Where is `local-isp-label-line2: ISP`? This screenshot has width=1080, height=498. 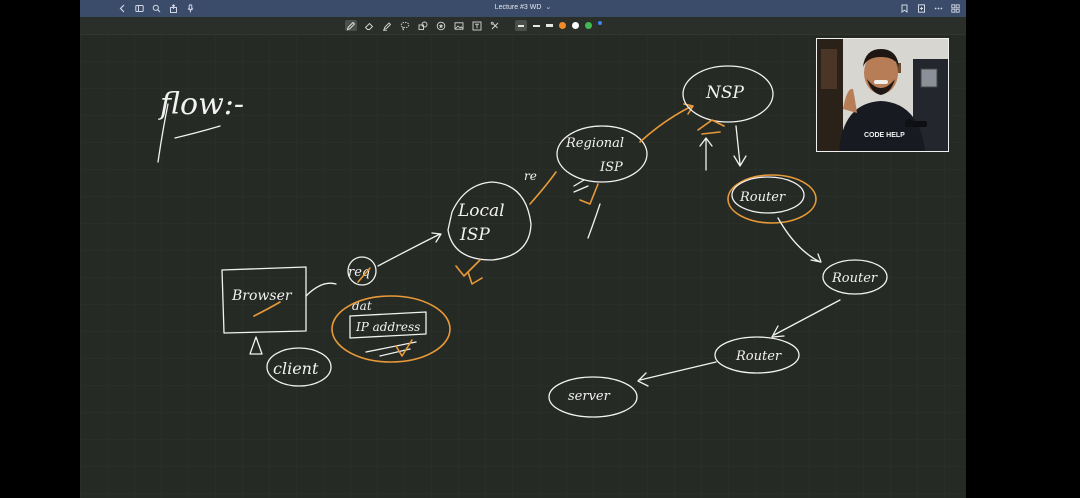 local-isp-label-line2: ISP is located at coordinates (474, 235).